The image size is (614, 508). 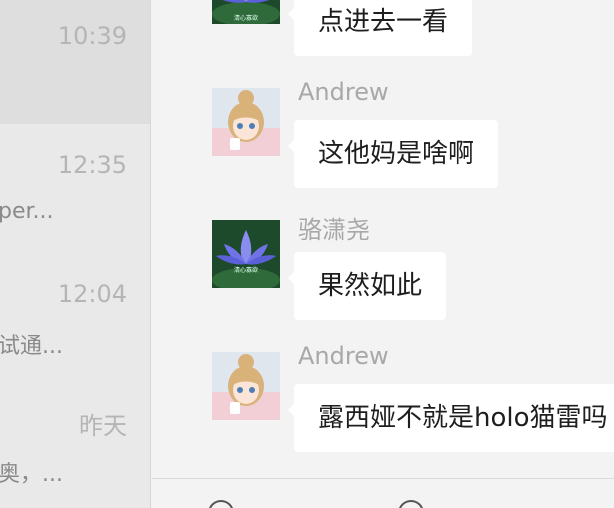 What do you see at coordinates (92, 165) in the screenshot?
I see `conversation-time: 12:35` at bounding box center [92, 165].